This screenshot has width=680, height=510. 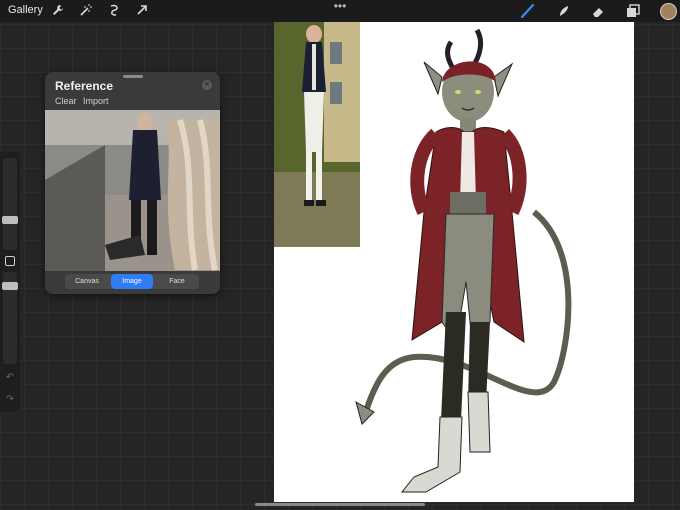 What do you see at coordinates (87, 281) in the screenshot?
I see `segment-canvas: Canvas` at bounding box center [87, 281].